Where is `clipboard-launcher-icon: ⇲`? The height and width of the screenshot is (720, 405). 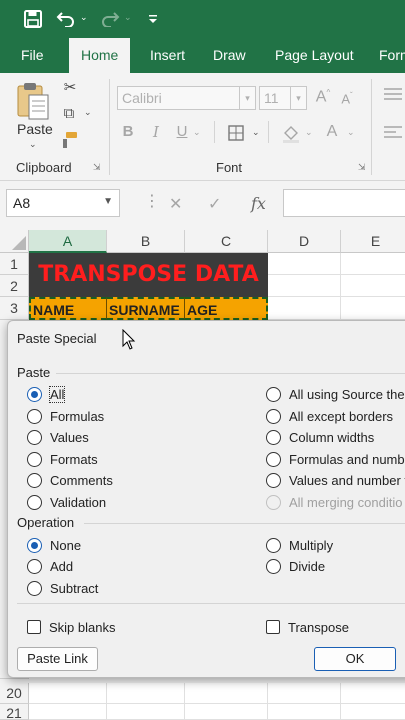
clipboard-launcher-icon: ⇲ is located at coordinates (97, 167).